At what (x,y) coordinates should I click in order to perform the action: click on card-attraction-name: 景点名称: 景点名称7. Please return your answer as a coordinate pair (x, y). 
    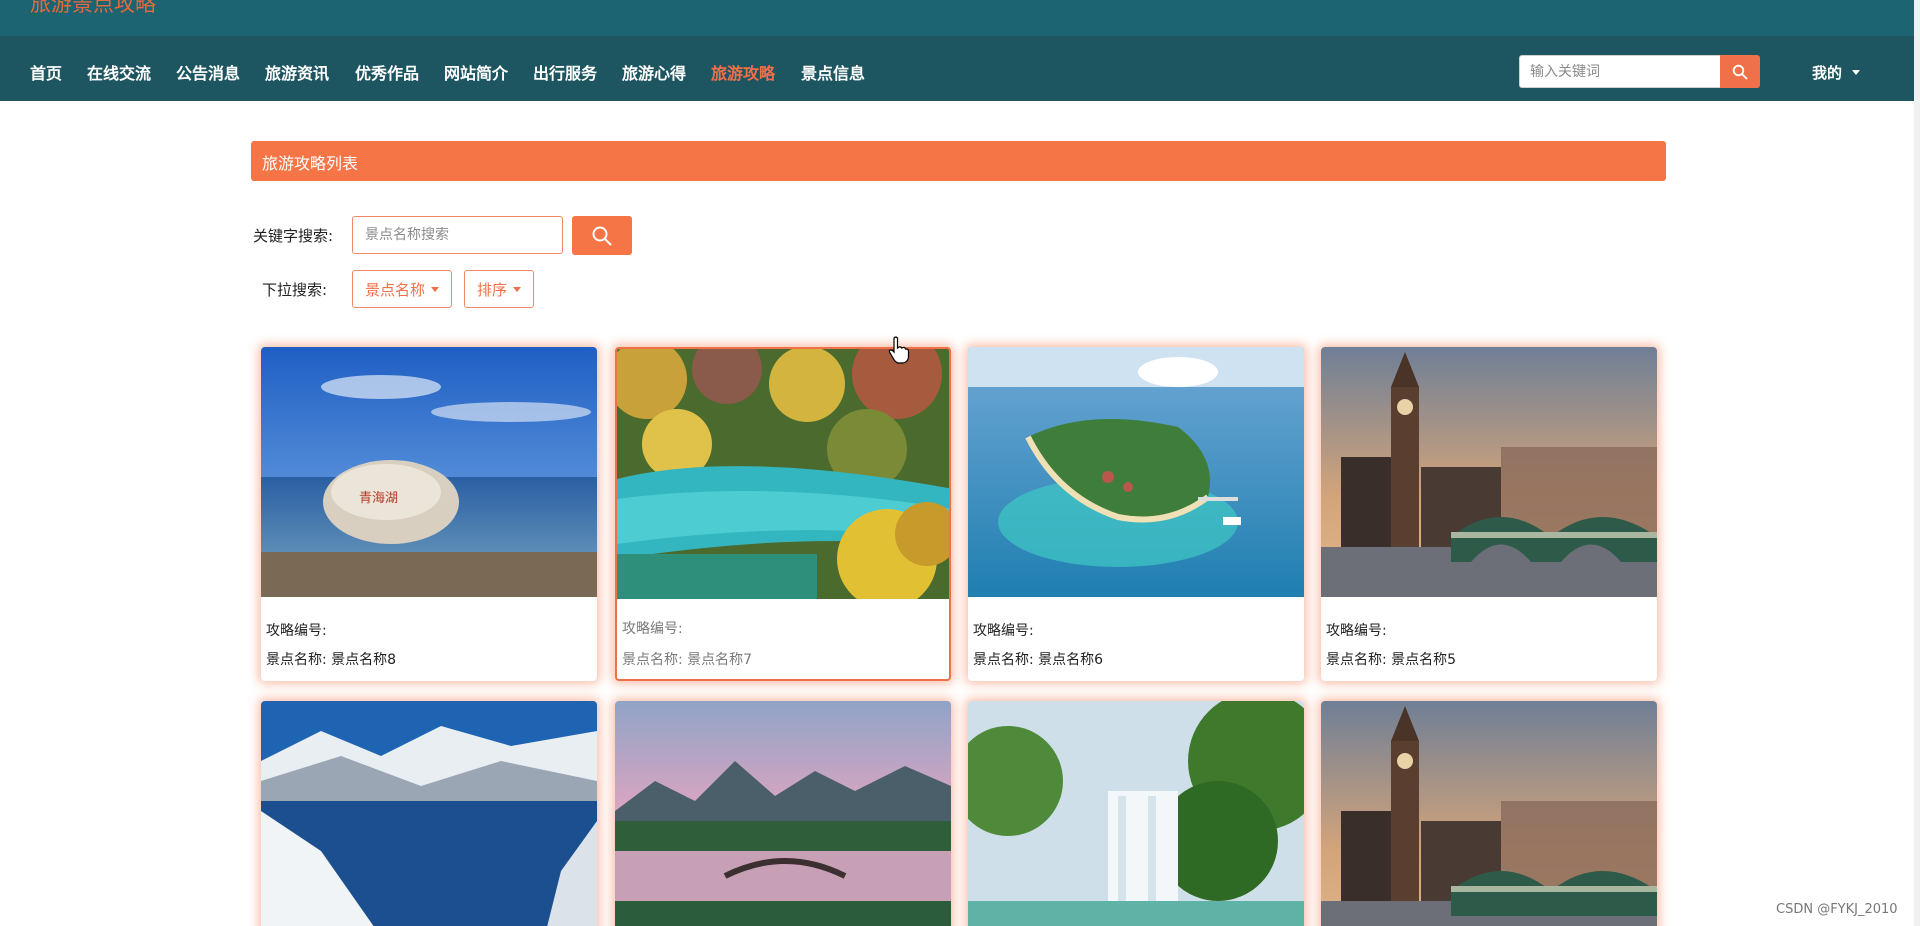
    Looking at the image, I should click on (687, 660).